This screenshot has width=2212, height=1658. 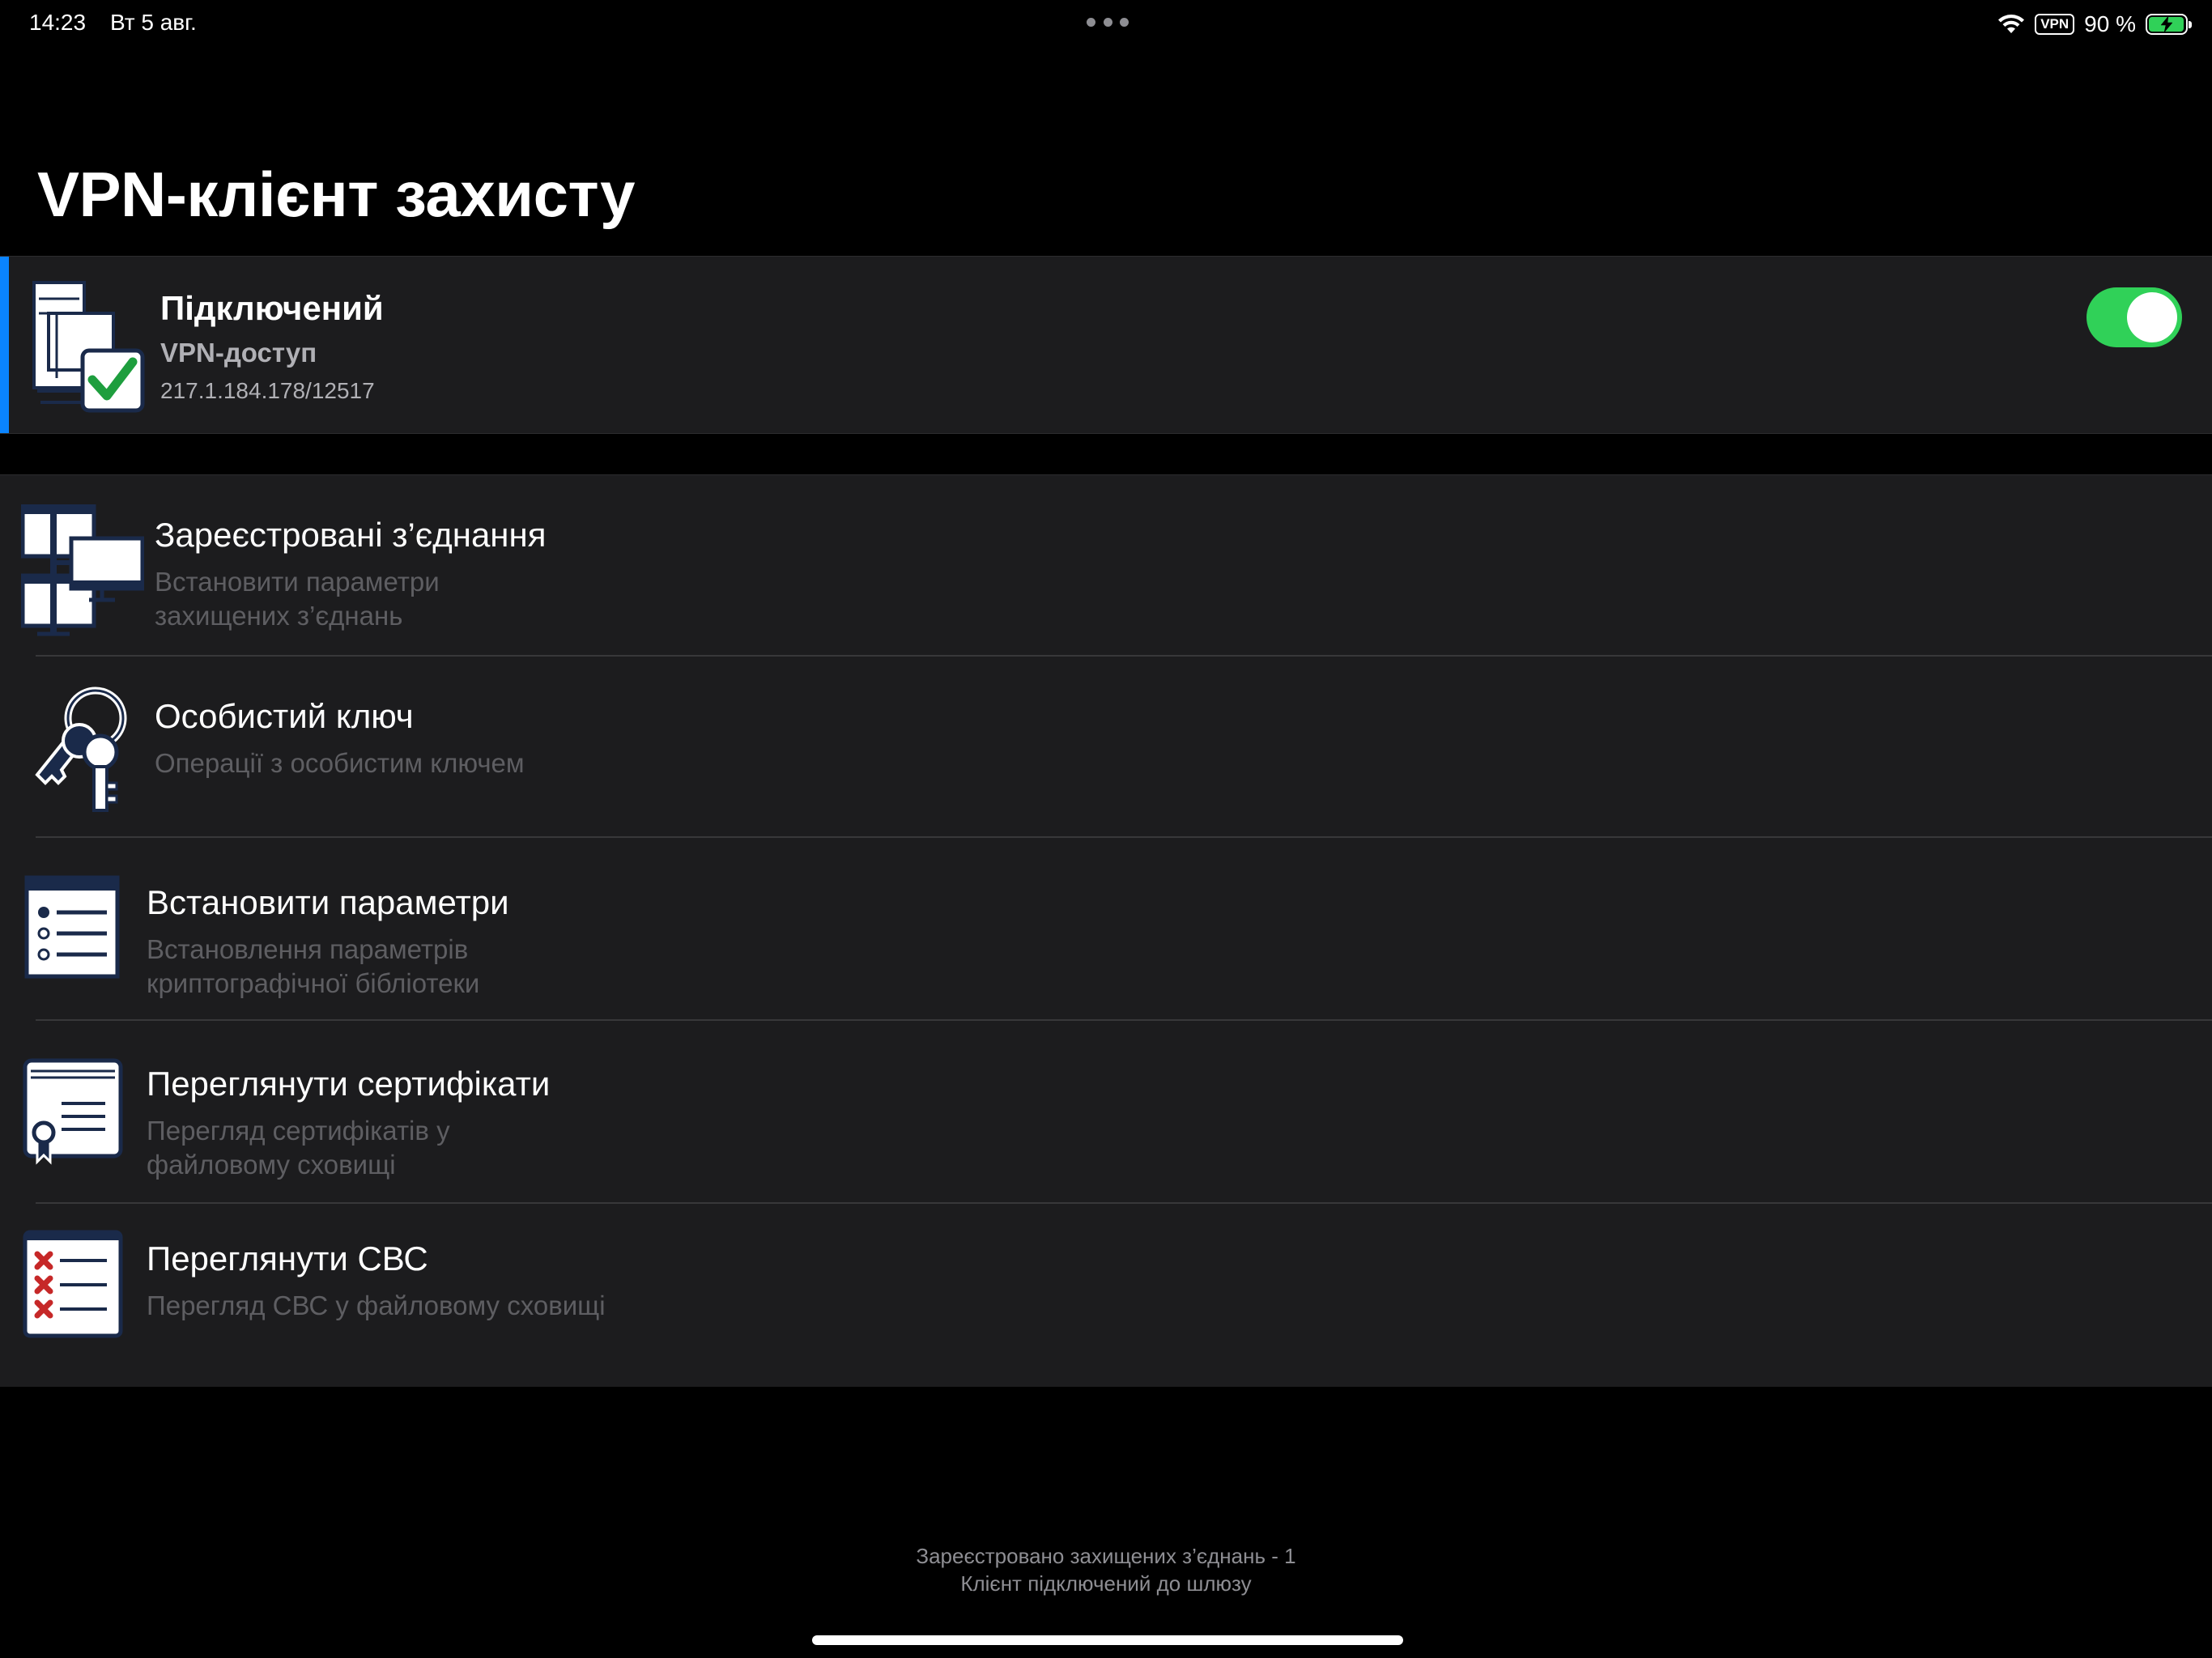 I want to click on connection-address: 217.1.184.178/12517, so click(x=268, y=390).